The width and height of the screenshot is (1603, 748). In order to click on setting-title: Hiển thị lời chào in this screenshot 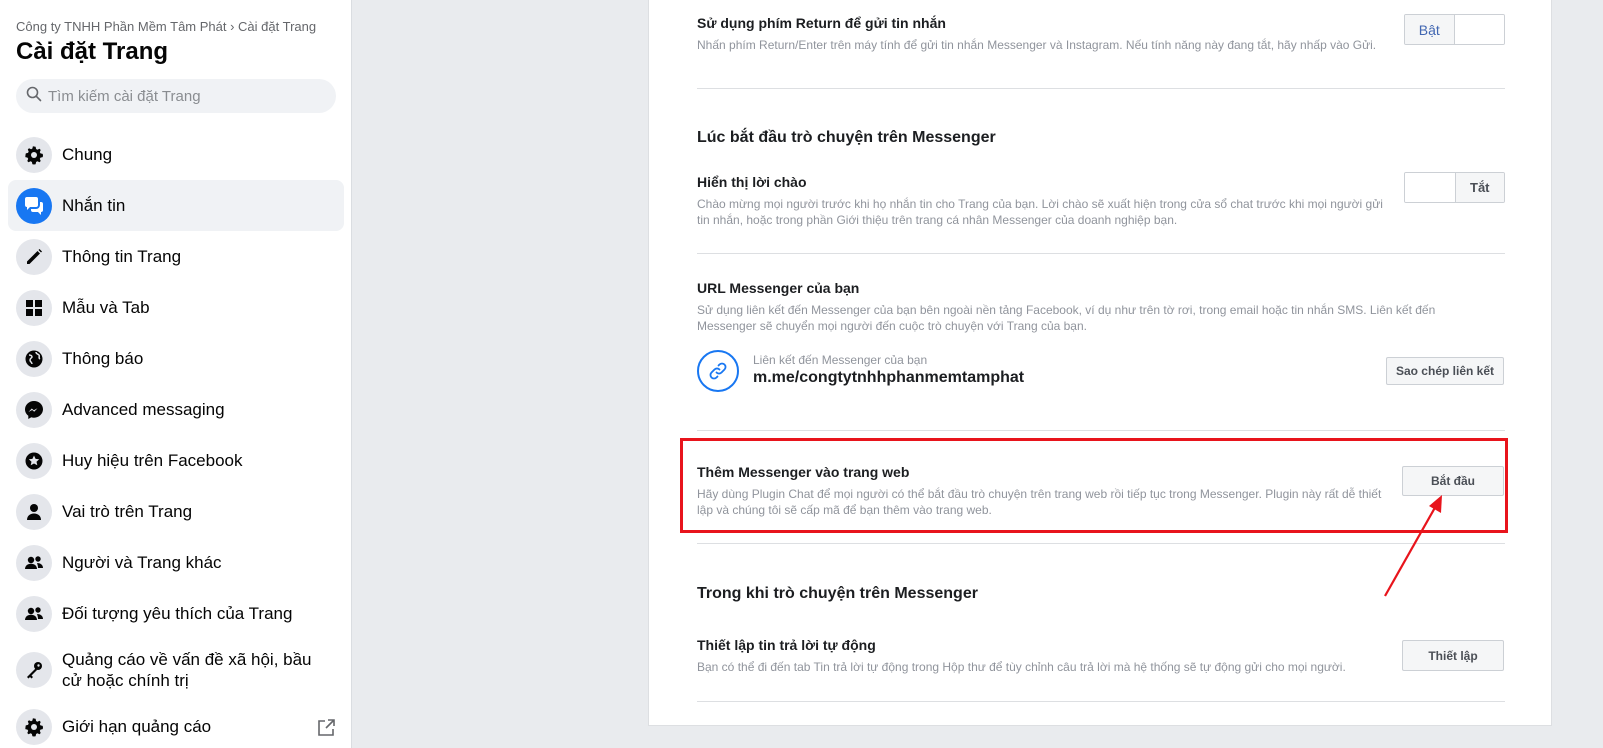, I will do `click(752, 182)`.